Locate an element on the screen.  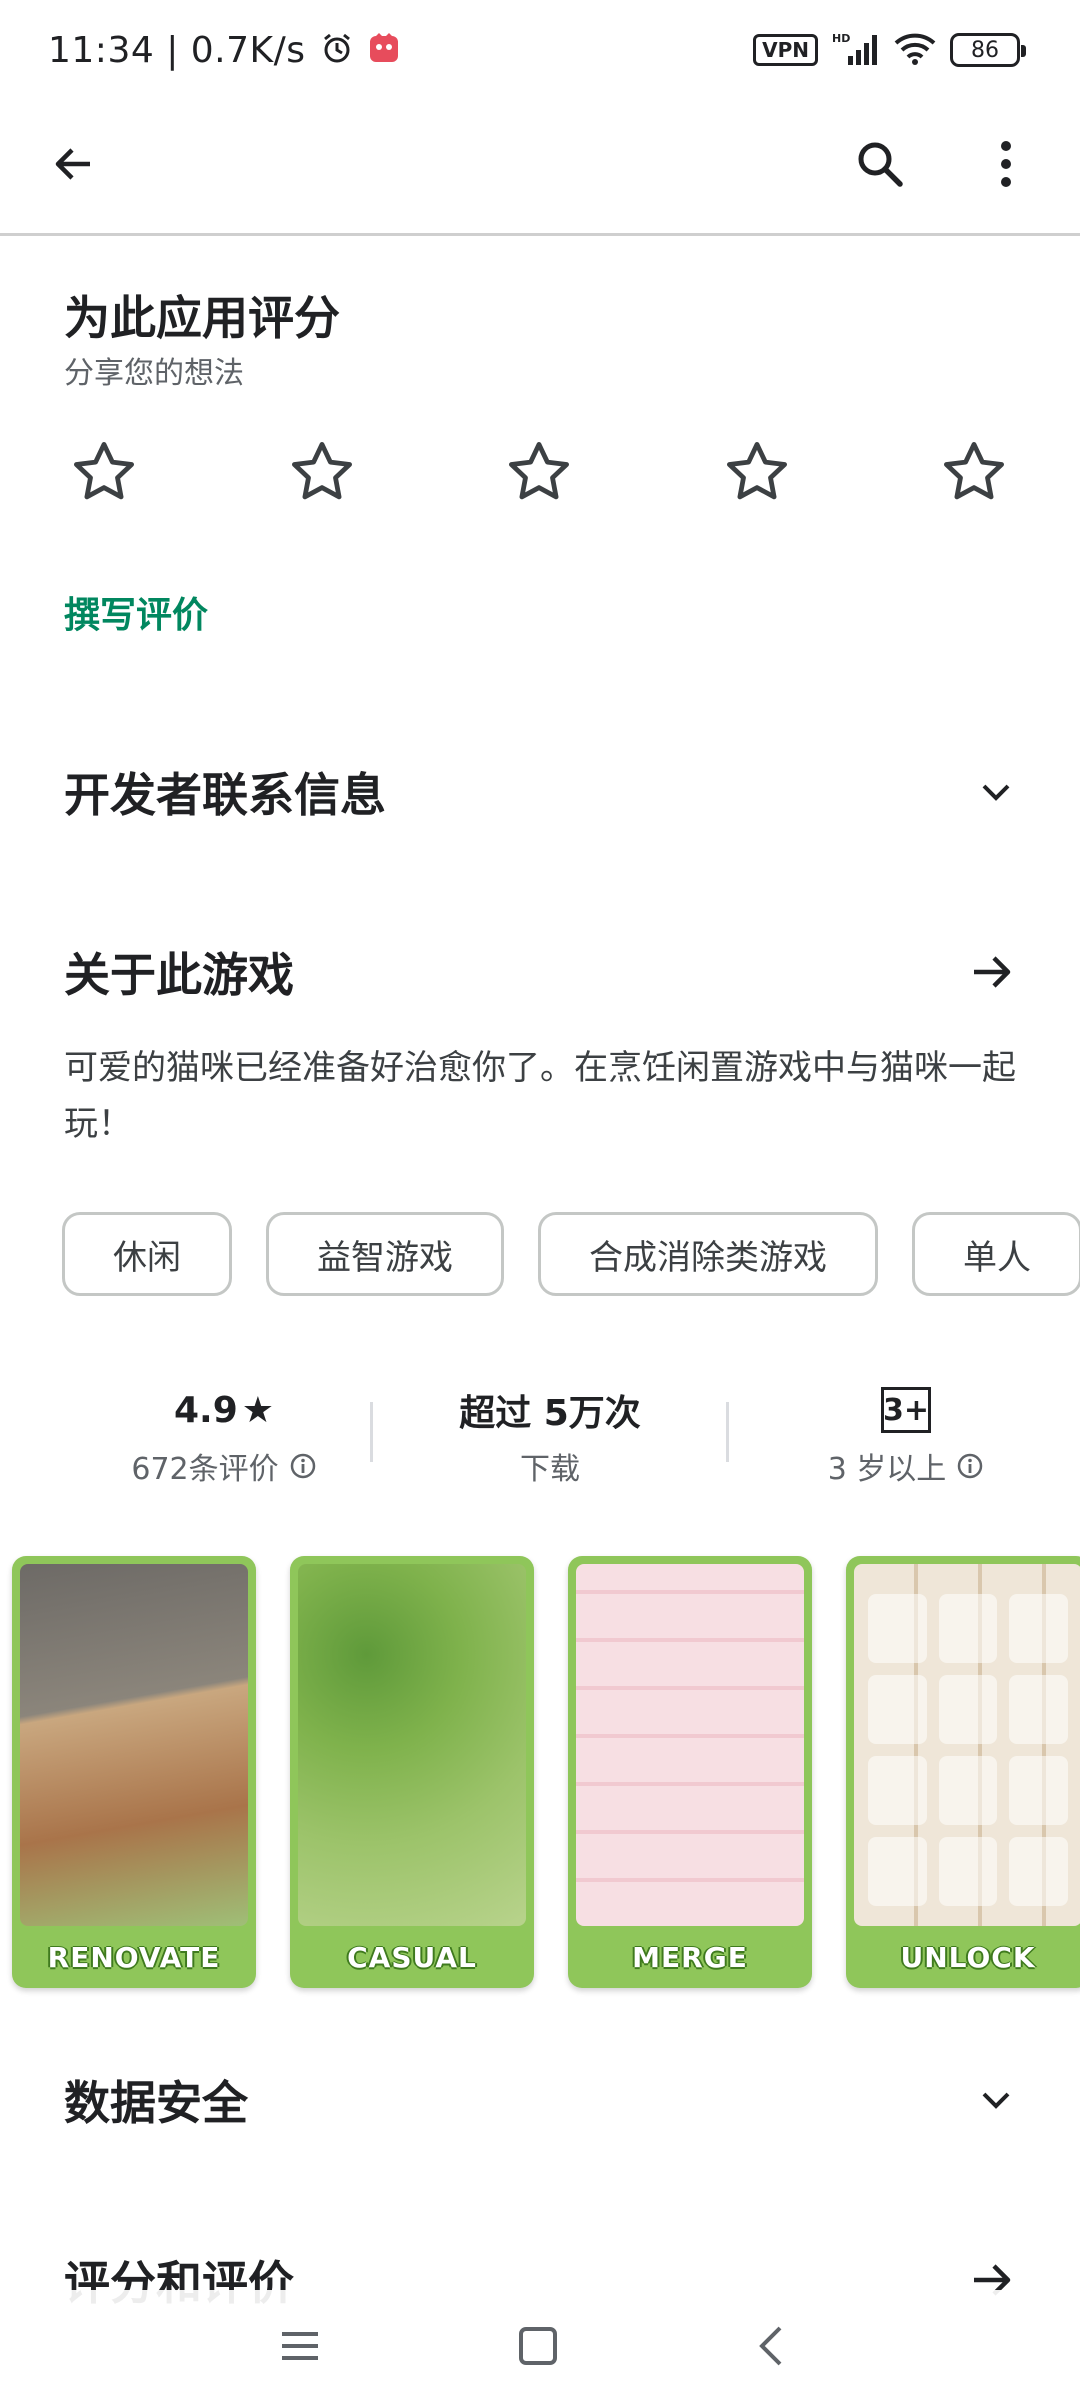
rating-stars is located at coordinates (539, 474).